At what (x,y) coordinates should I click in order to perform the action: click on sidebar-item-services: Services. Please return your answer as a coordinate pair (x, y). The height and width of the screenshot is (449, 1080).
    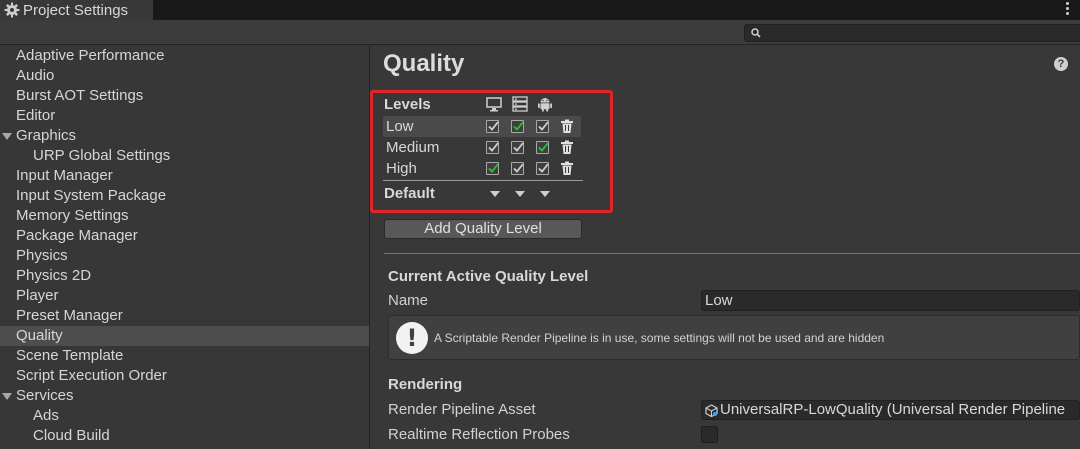
    Looking at the image, I should click on (184, 396).